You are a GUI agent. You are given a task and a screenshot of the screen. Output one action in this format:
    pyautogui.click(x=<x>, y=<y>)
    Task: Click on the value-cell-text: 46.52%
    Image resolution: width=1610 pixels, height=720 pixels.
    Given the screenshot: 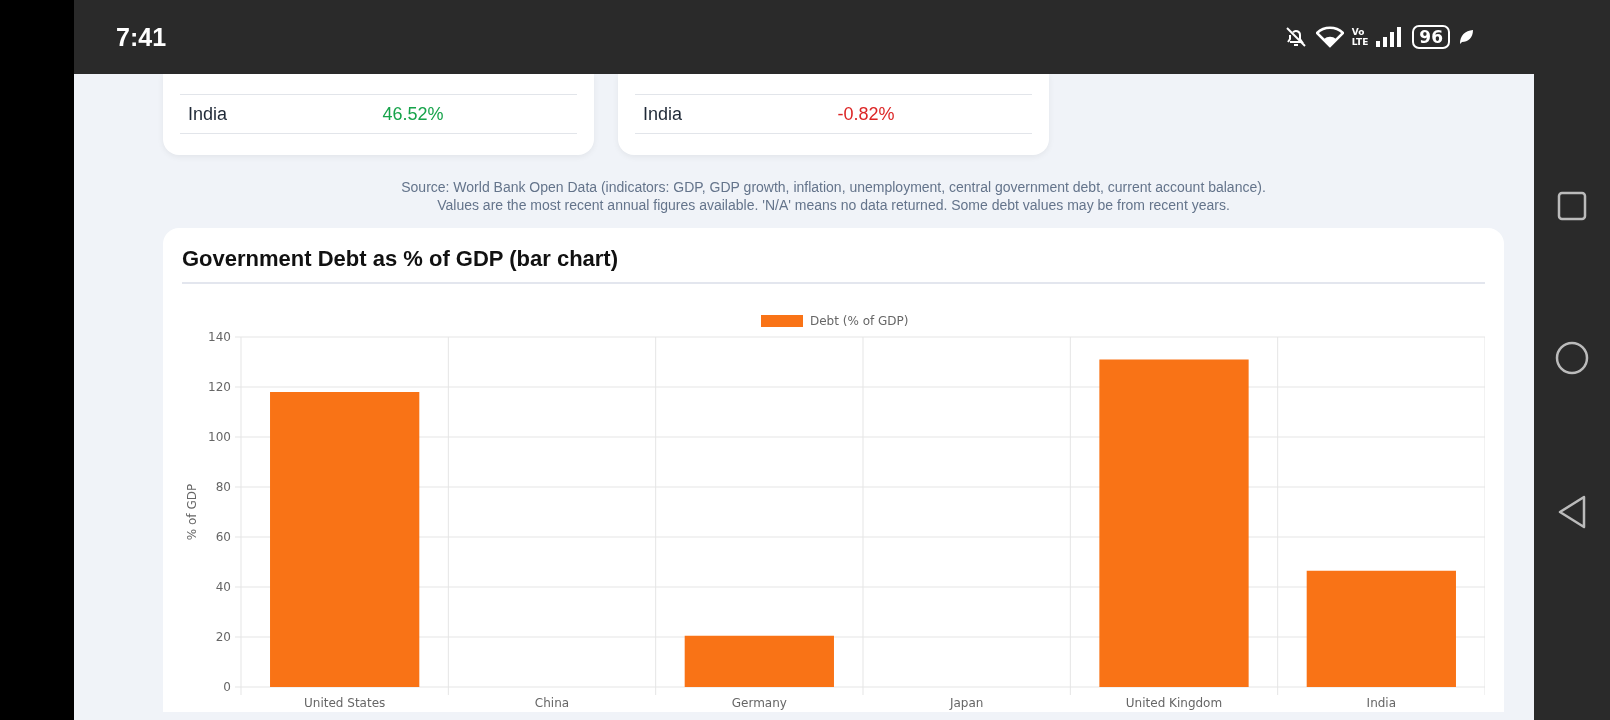 What is the action you would take?
    pyautogui.click(x=413, y=114)
    